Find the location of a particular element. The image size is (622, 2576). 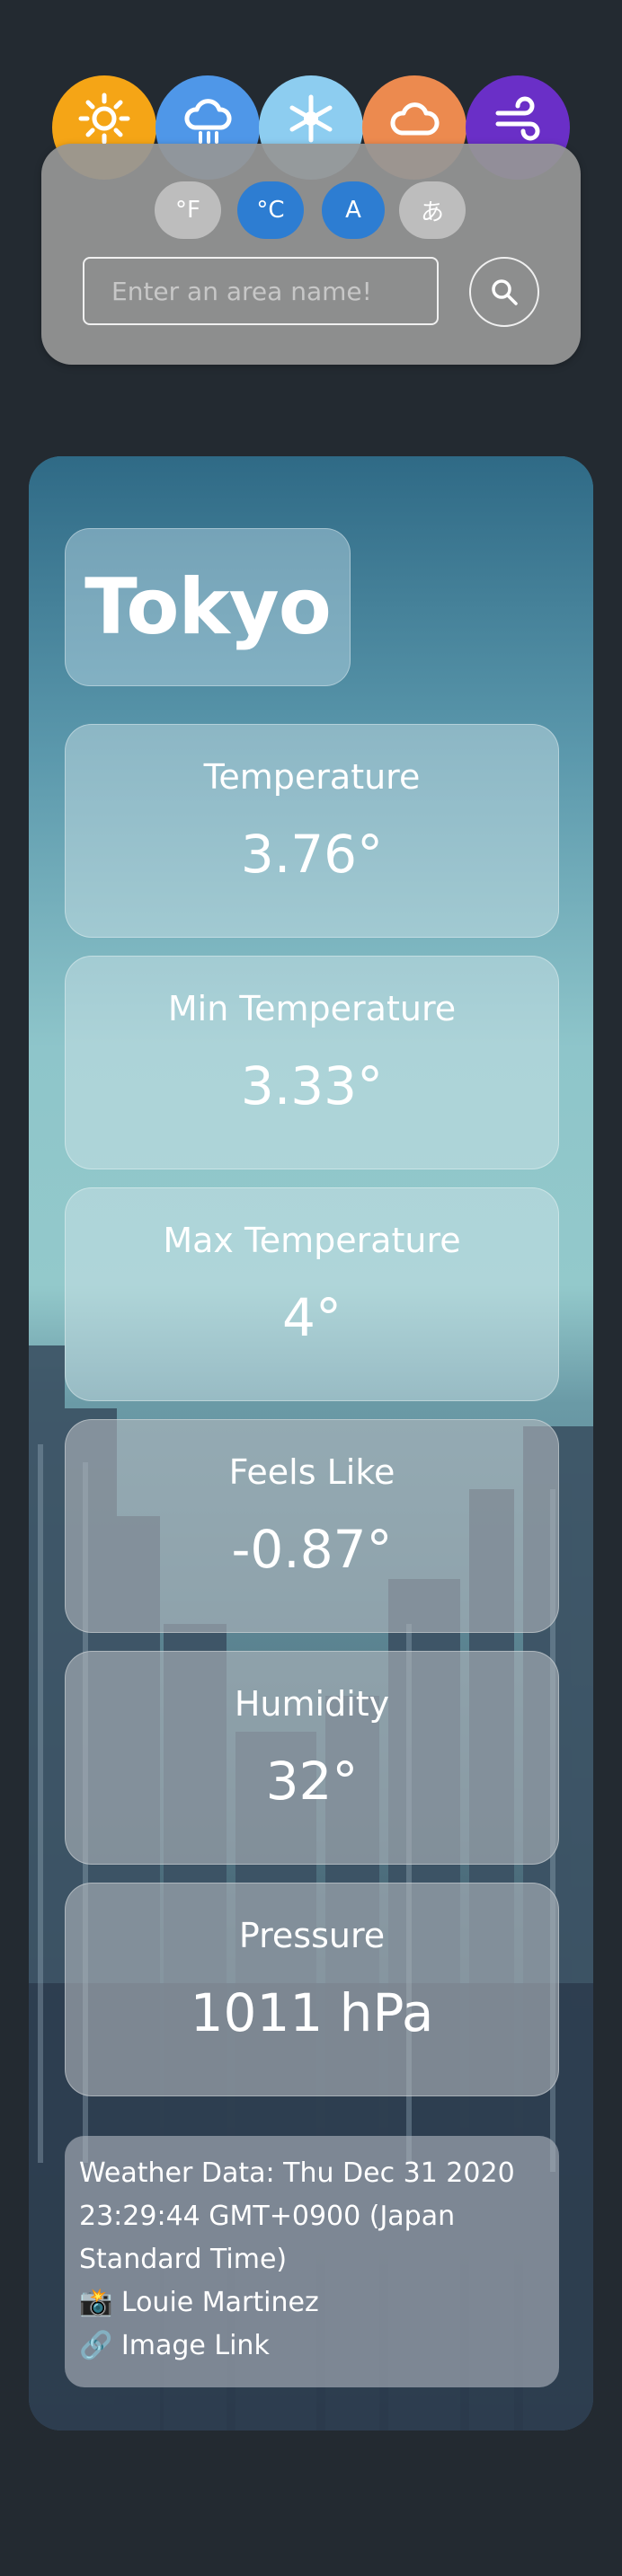

controls-panel: °F °C A あ is located at coordinates (311, 254).